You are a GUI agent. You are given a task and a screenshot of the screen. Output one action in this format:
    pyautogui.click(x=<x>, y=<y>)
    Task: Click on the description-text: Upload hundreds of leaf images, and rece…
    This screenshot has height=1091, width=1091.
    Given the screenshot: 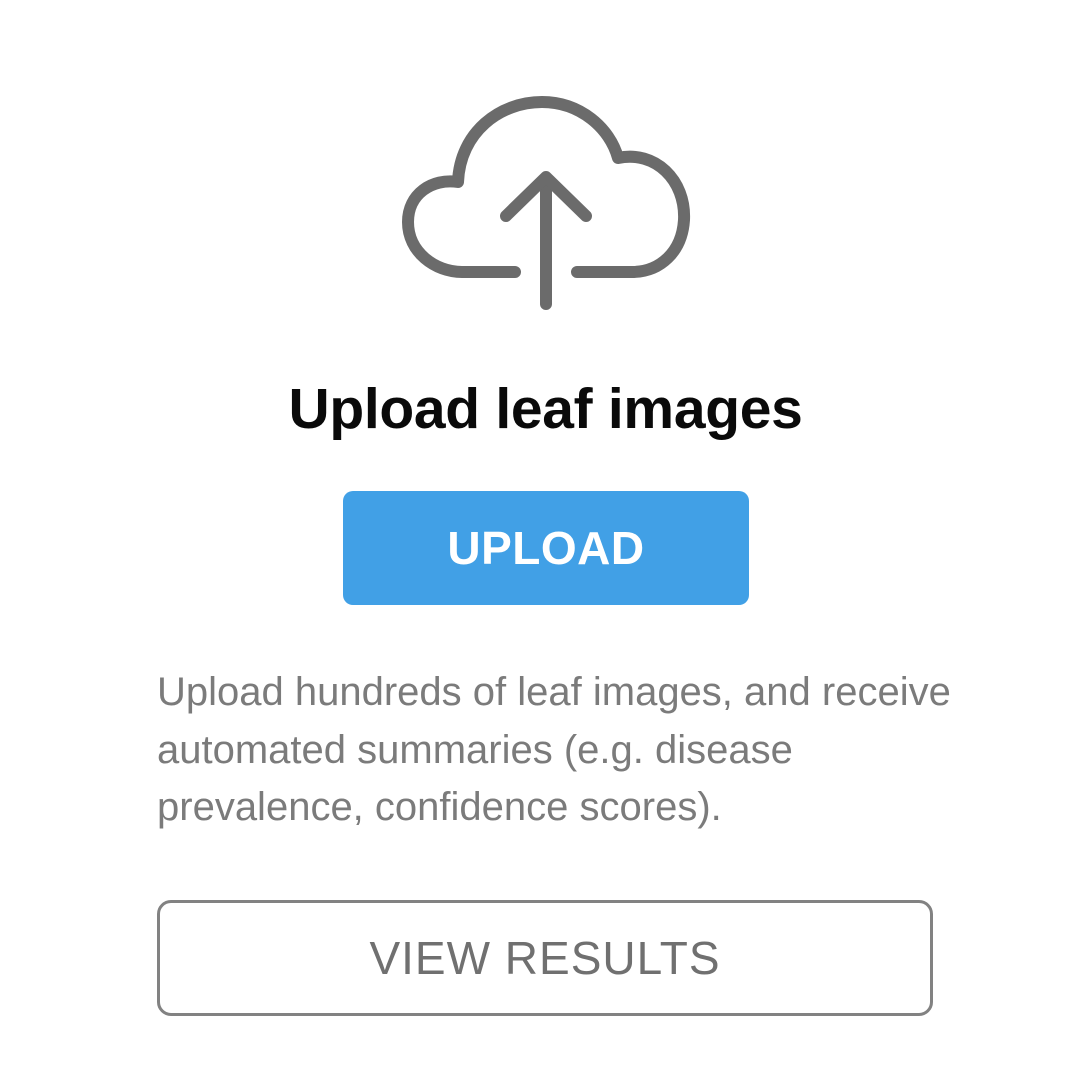 What is the action you would take?
    pyautogui.click(x=554, y=749)
    